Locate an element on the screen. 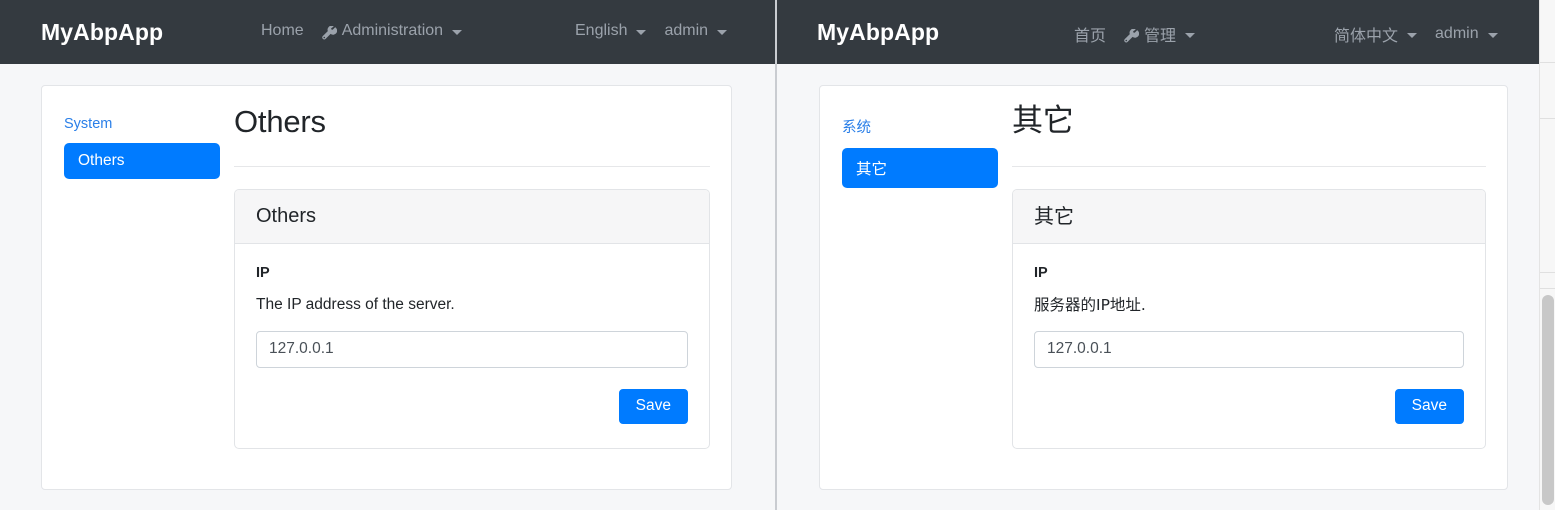  nav-home-label: 首页 is located at coordinates (1090, 35).